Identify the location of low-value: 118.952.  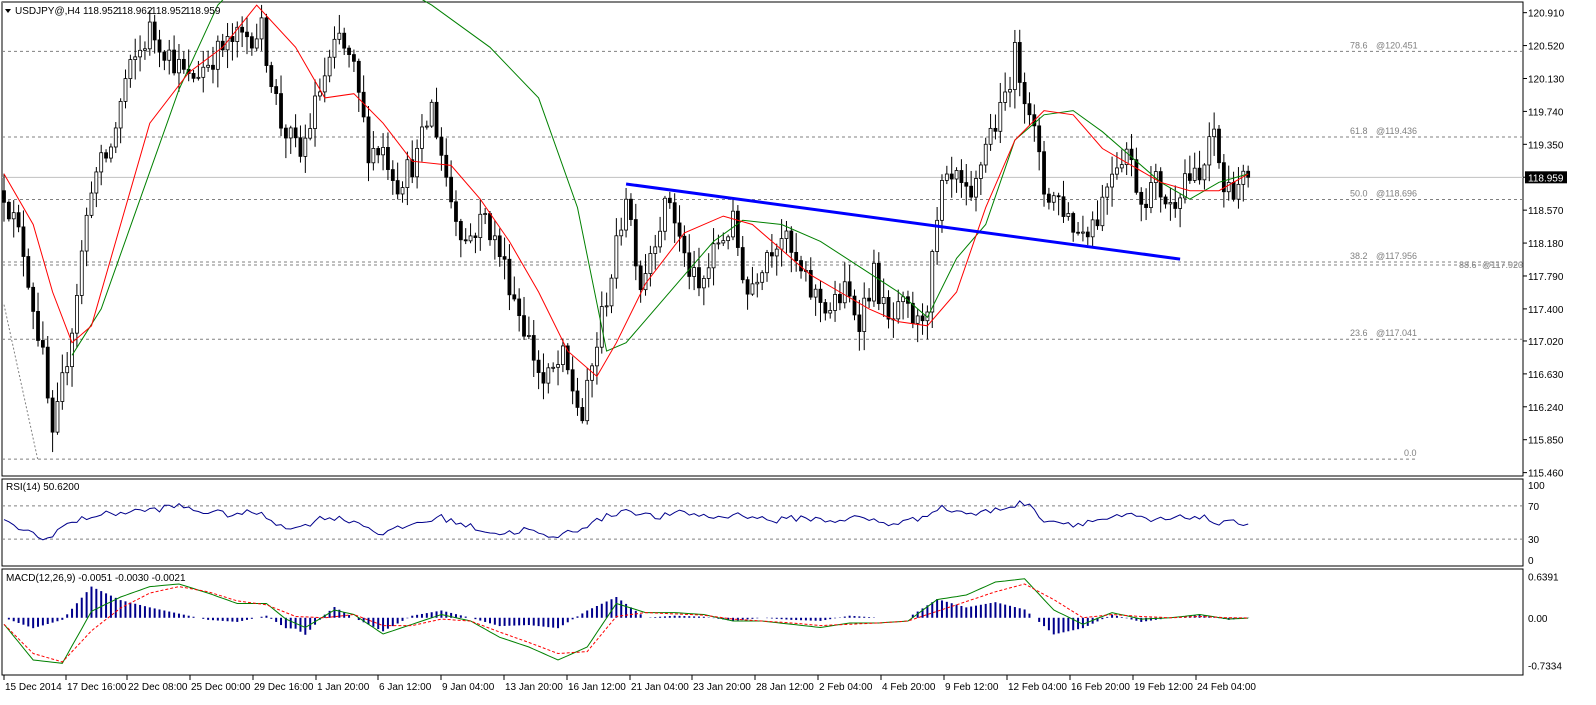
(169, 11).